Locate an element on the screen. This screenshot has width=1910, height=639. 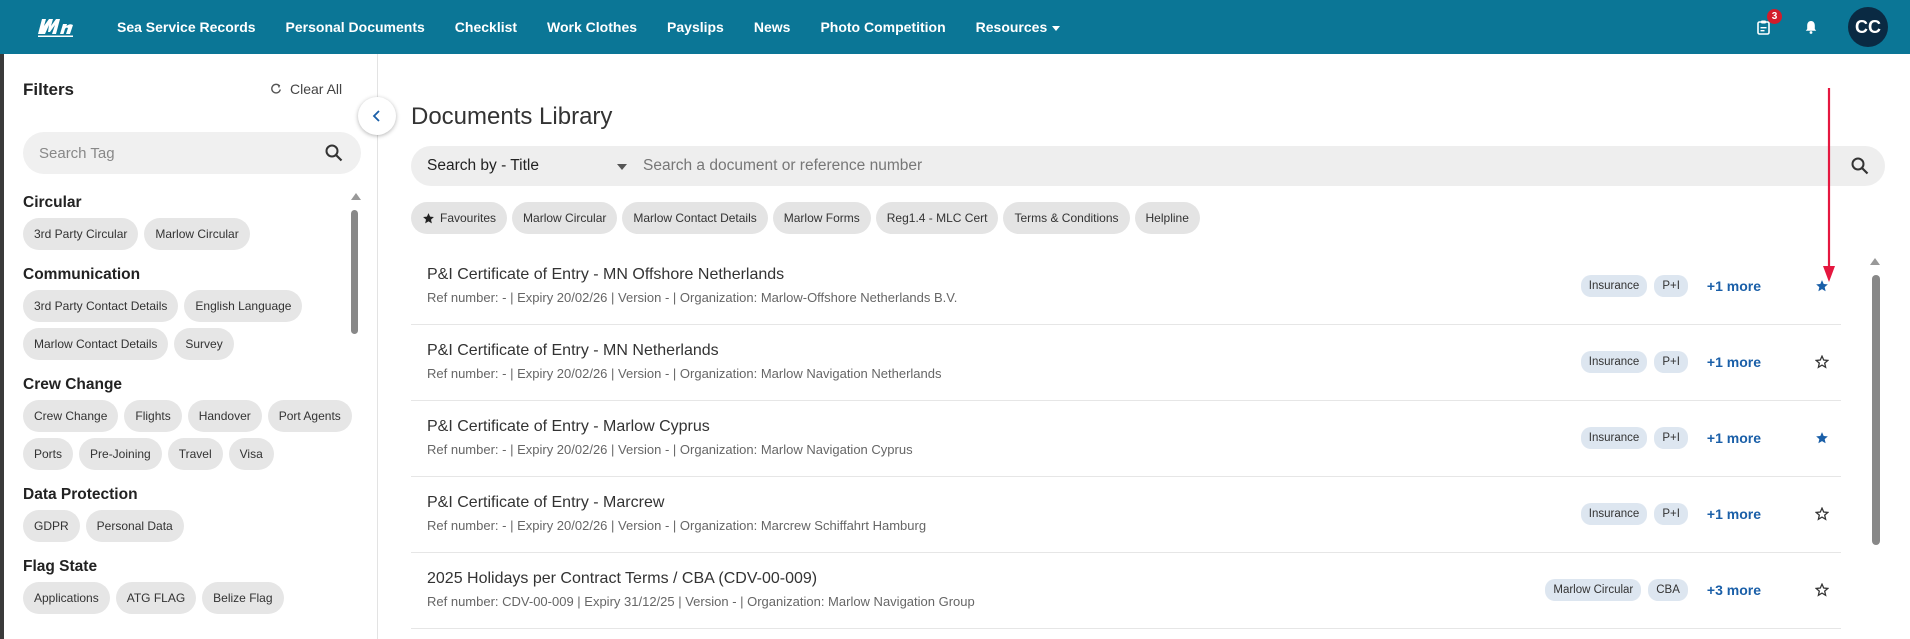
search-by-value: Search by - Title is located at coordinates (483, 165).